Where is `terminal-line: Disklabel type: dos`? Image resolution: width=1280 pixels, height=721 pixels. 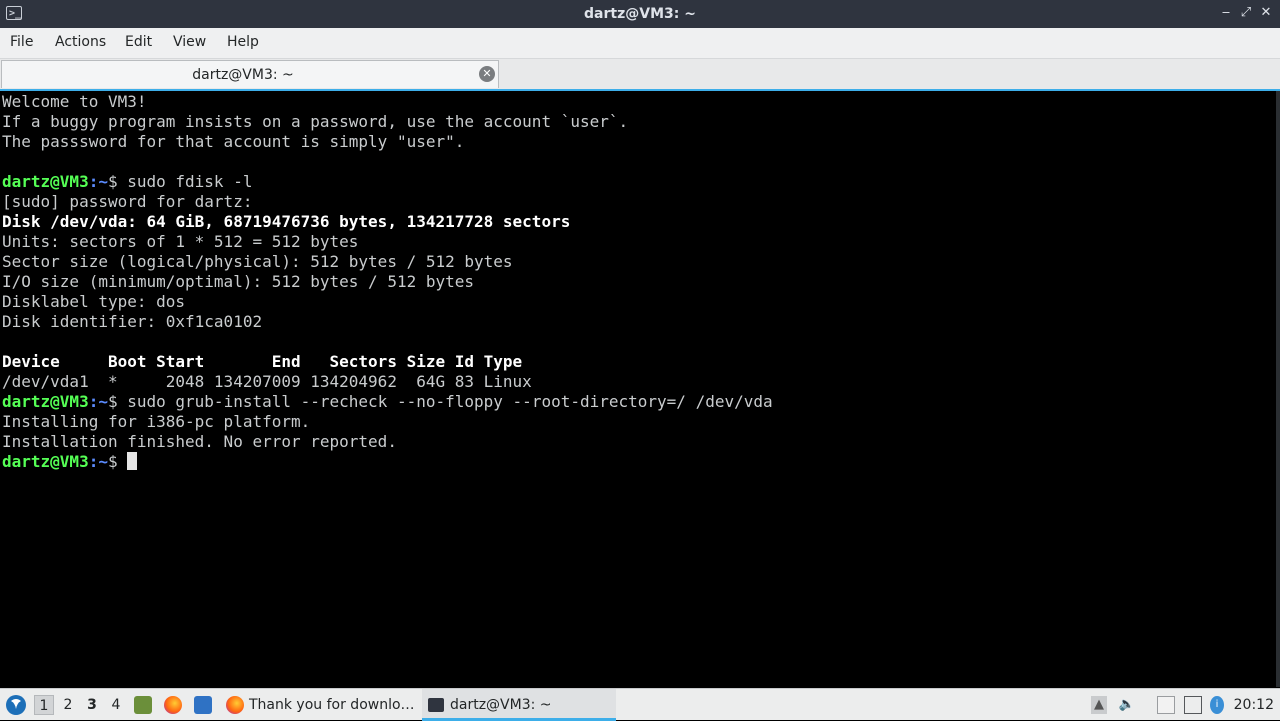 terminal-line: Disklabel type: dos is located at coordinates (387, 302).